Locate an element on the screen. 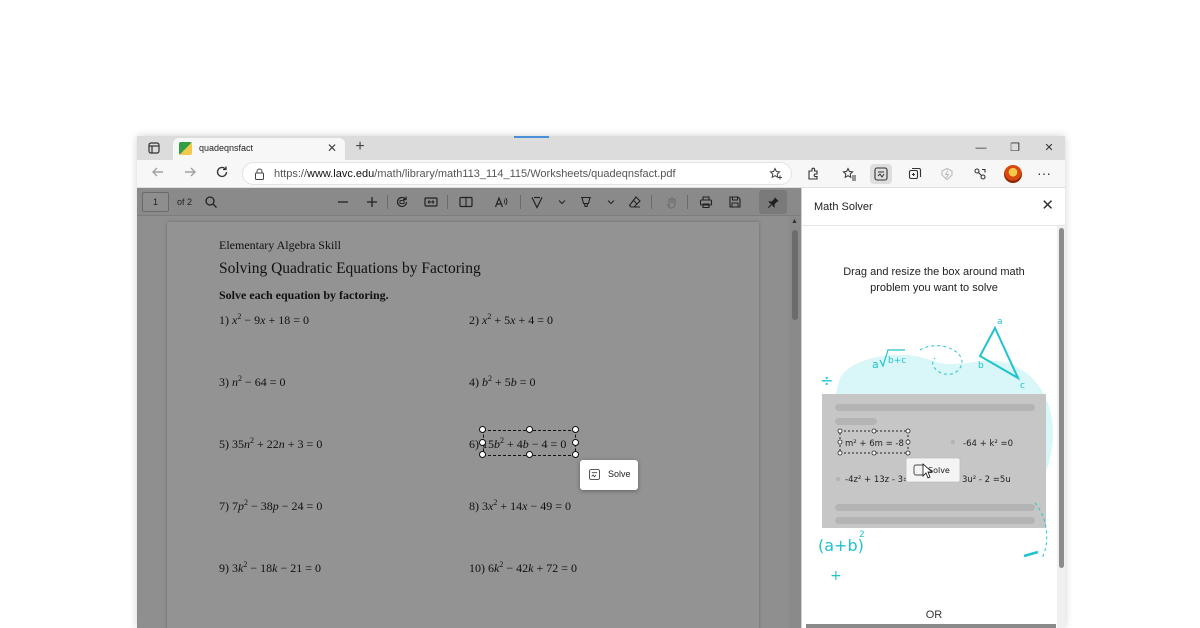 The height and width of the screenshot is (628, 1200). illus-eq2: -64 + k² =0 is located at coordinates (988, 444).